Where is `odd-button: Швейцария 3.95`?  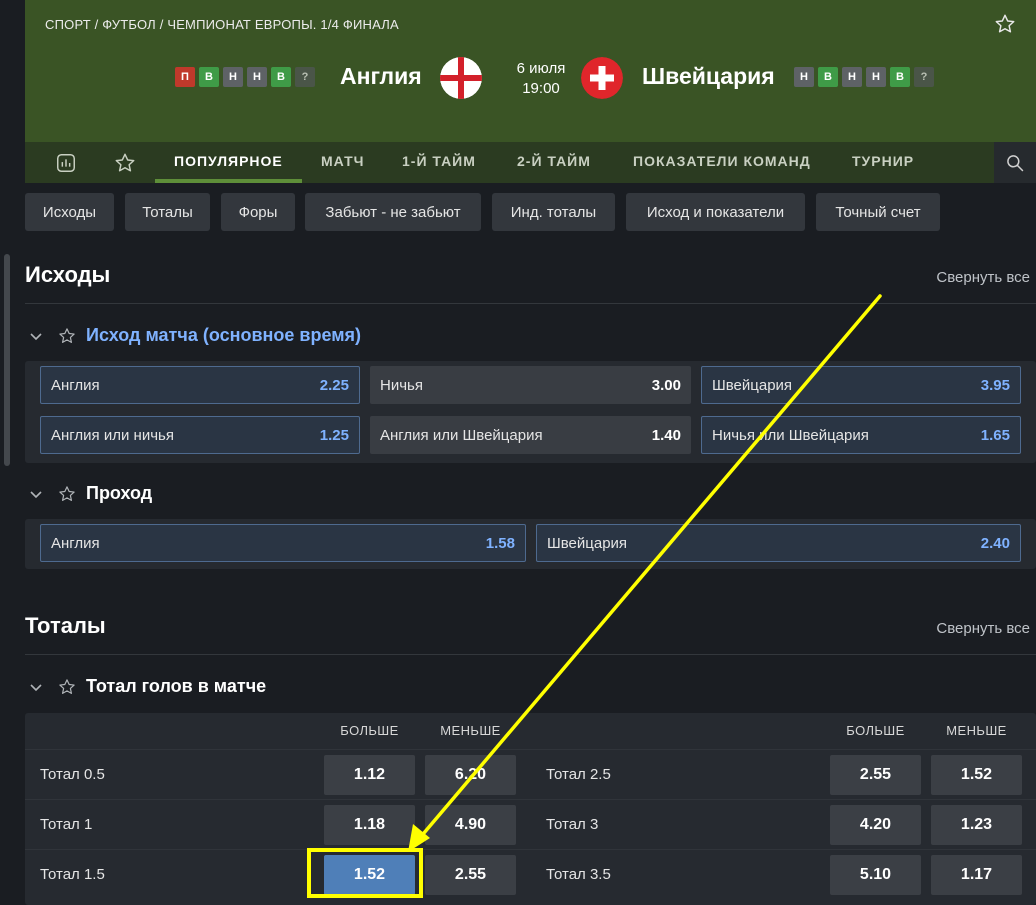 odd-button: Швейцария 3.95 is located at coordinates (861, 385).